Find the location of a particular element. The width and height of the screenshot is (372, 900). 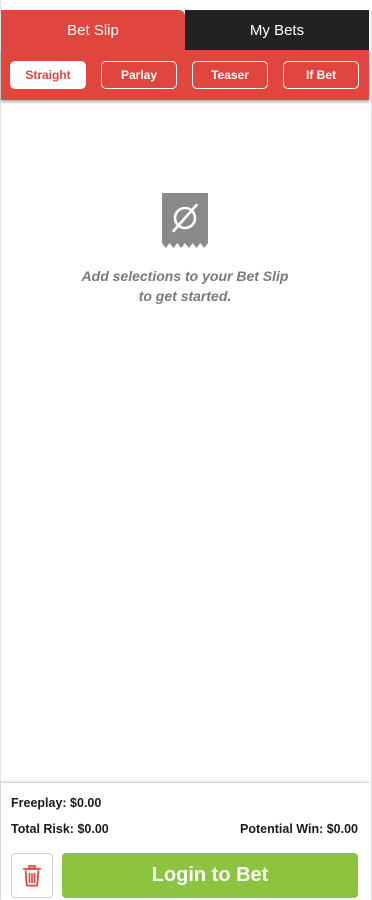

bet-type-bar: Straight Parlay Teaser If Bet is located at coordinates (185, 75).